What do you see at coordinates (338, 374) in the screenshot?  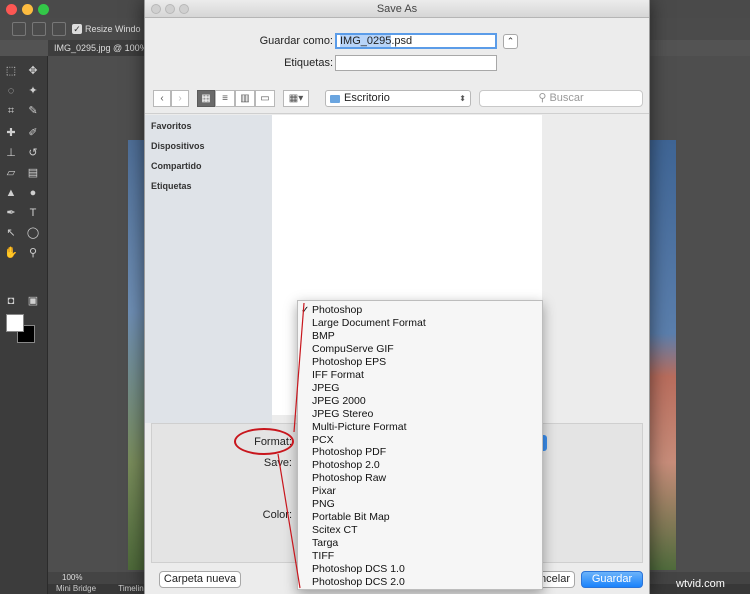 I see `format-menu-item-label: IFF Format` at bounding box center [338, 374].